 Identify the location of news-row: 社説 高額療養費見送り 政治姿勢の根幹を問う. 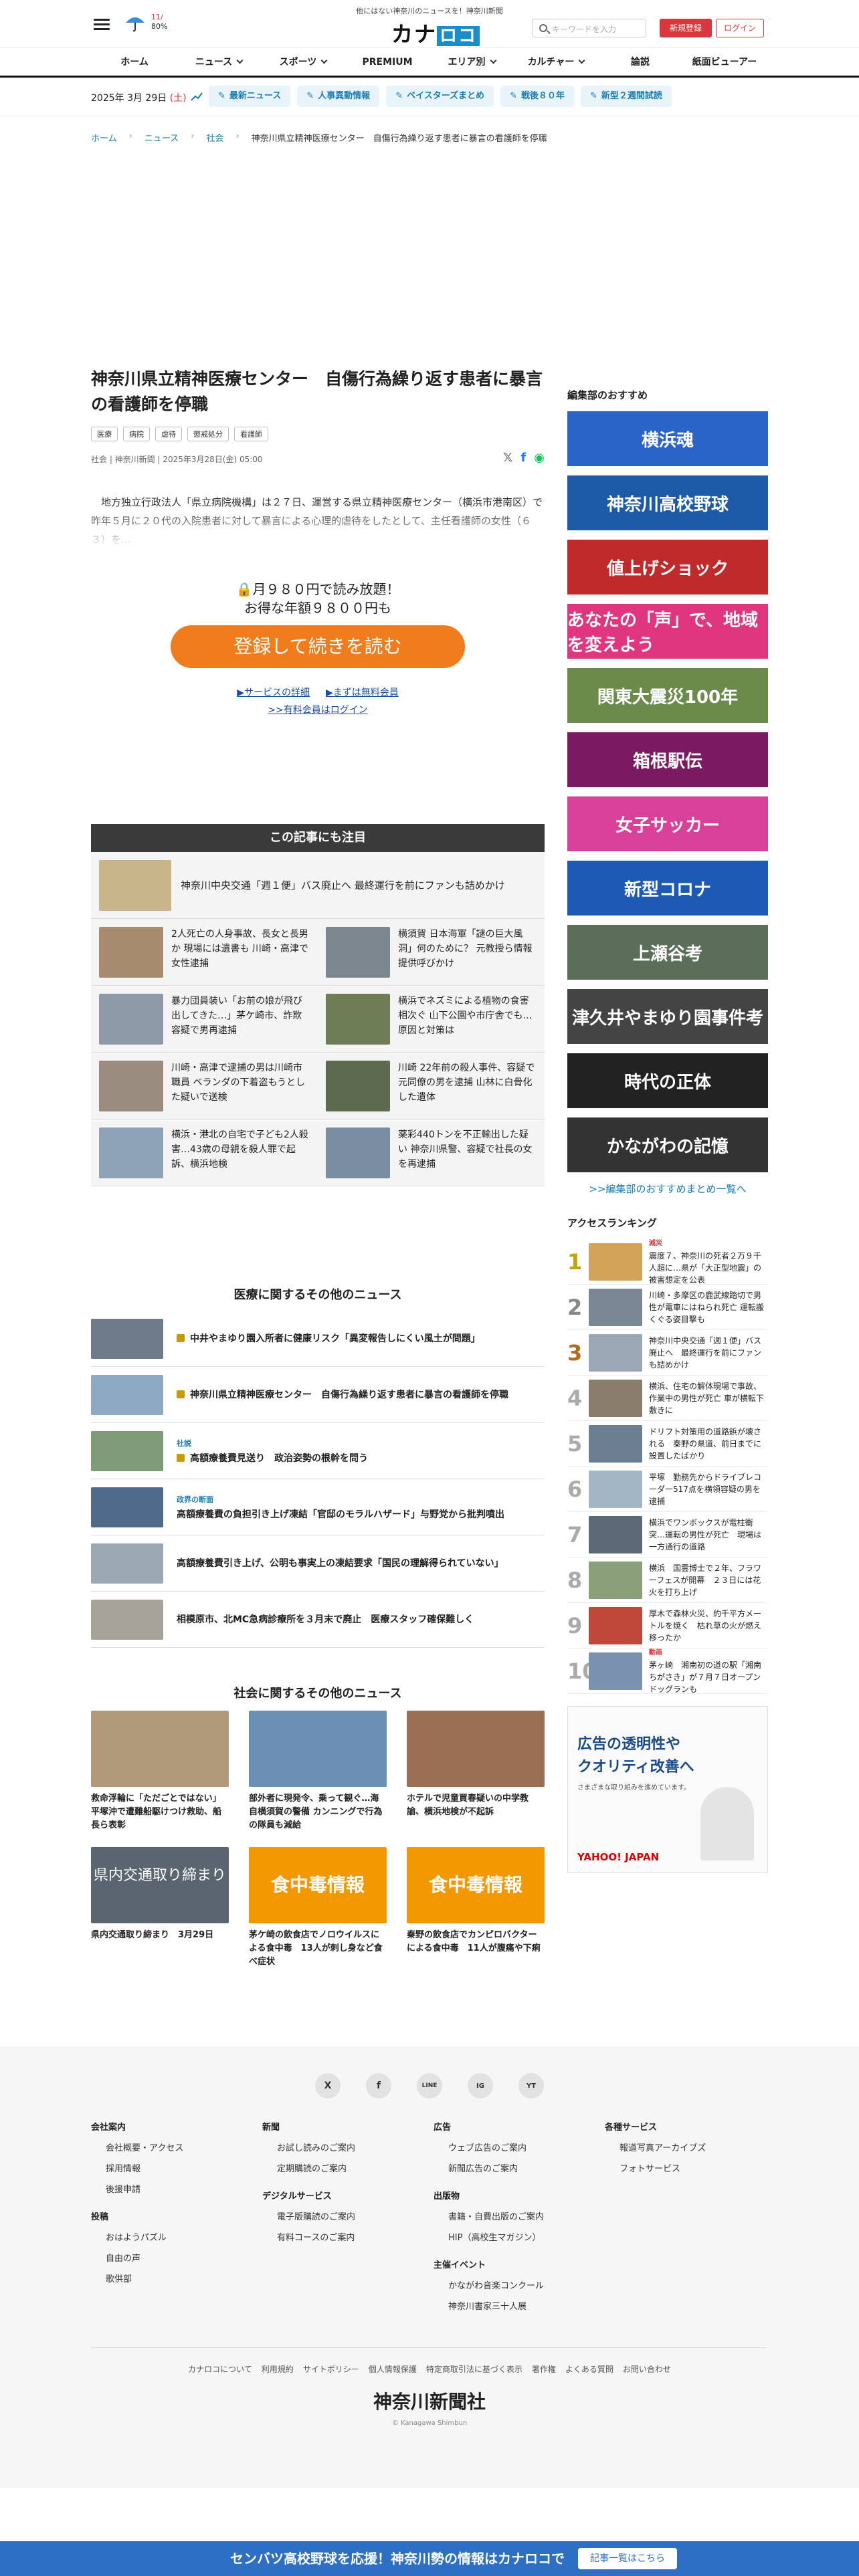
(318, 1451).